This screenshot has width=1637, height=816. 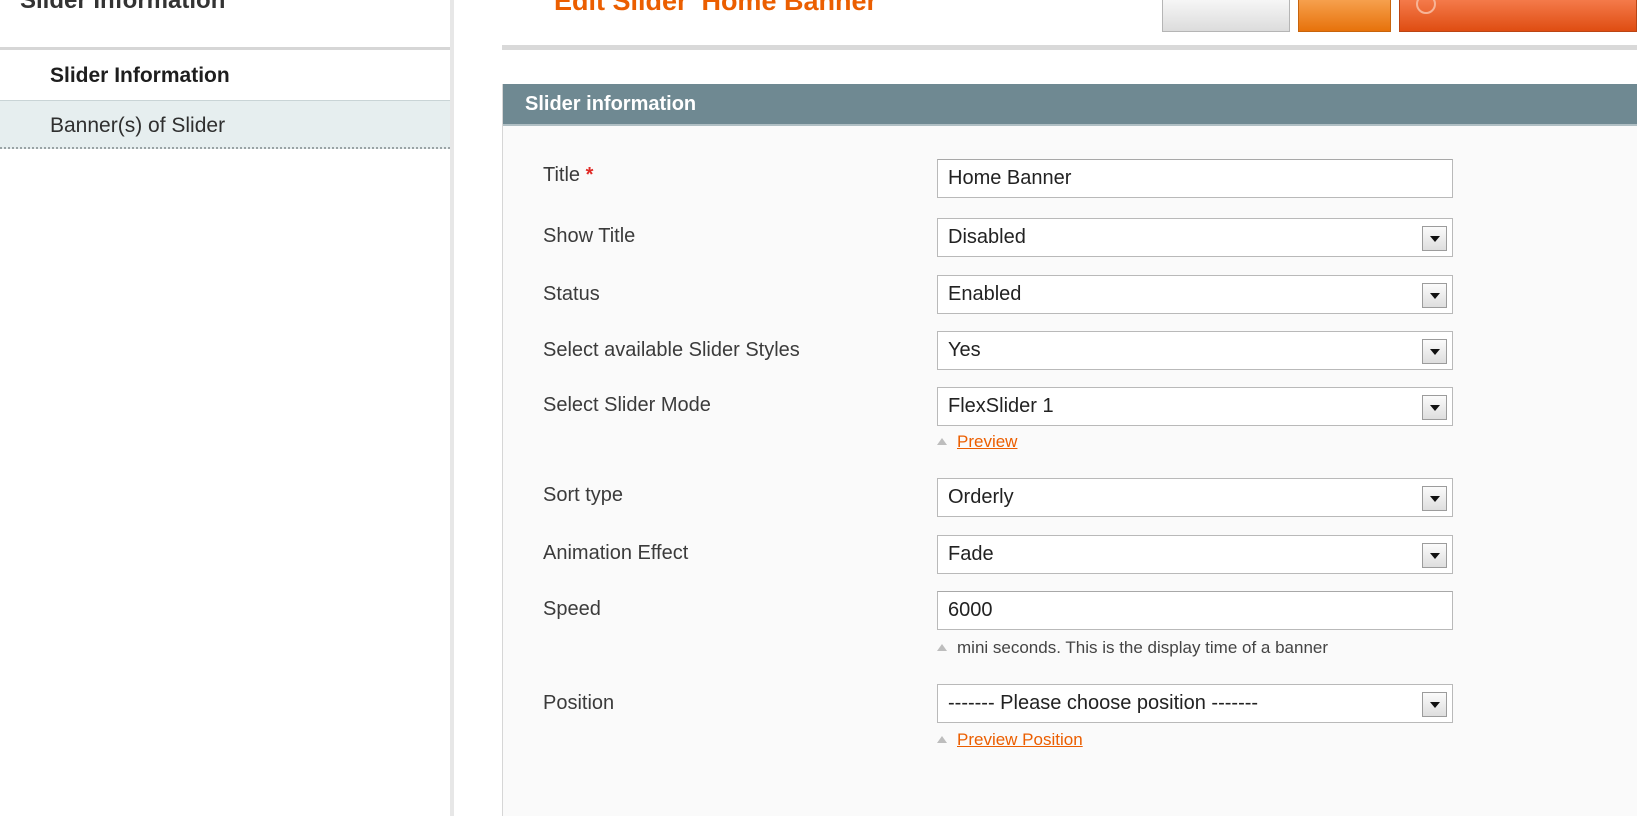 I want to click on slider-mode-label: Select Slider Mode, so click(x=627, y=405).